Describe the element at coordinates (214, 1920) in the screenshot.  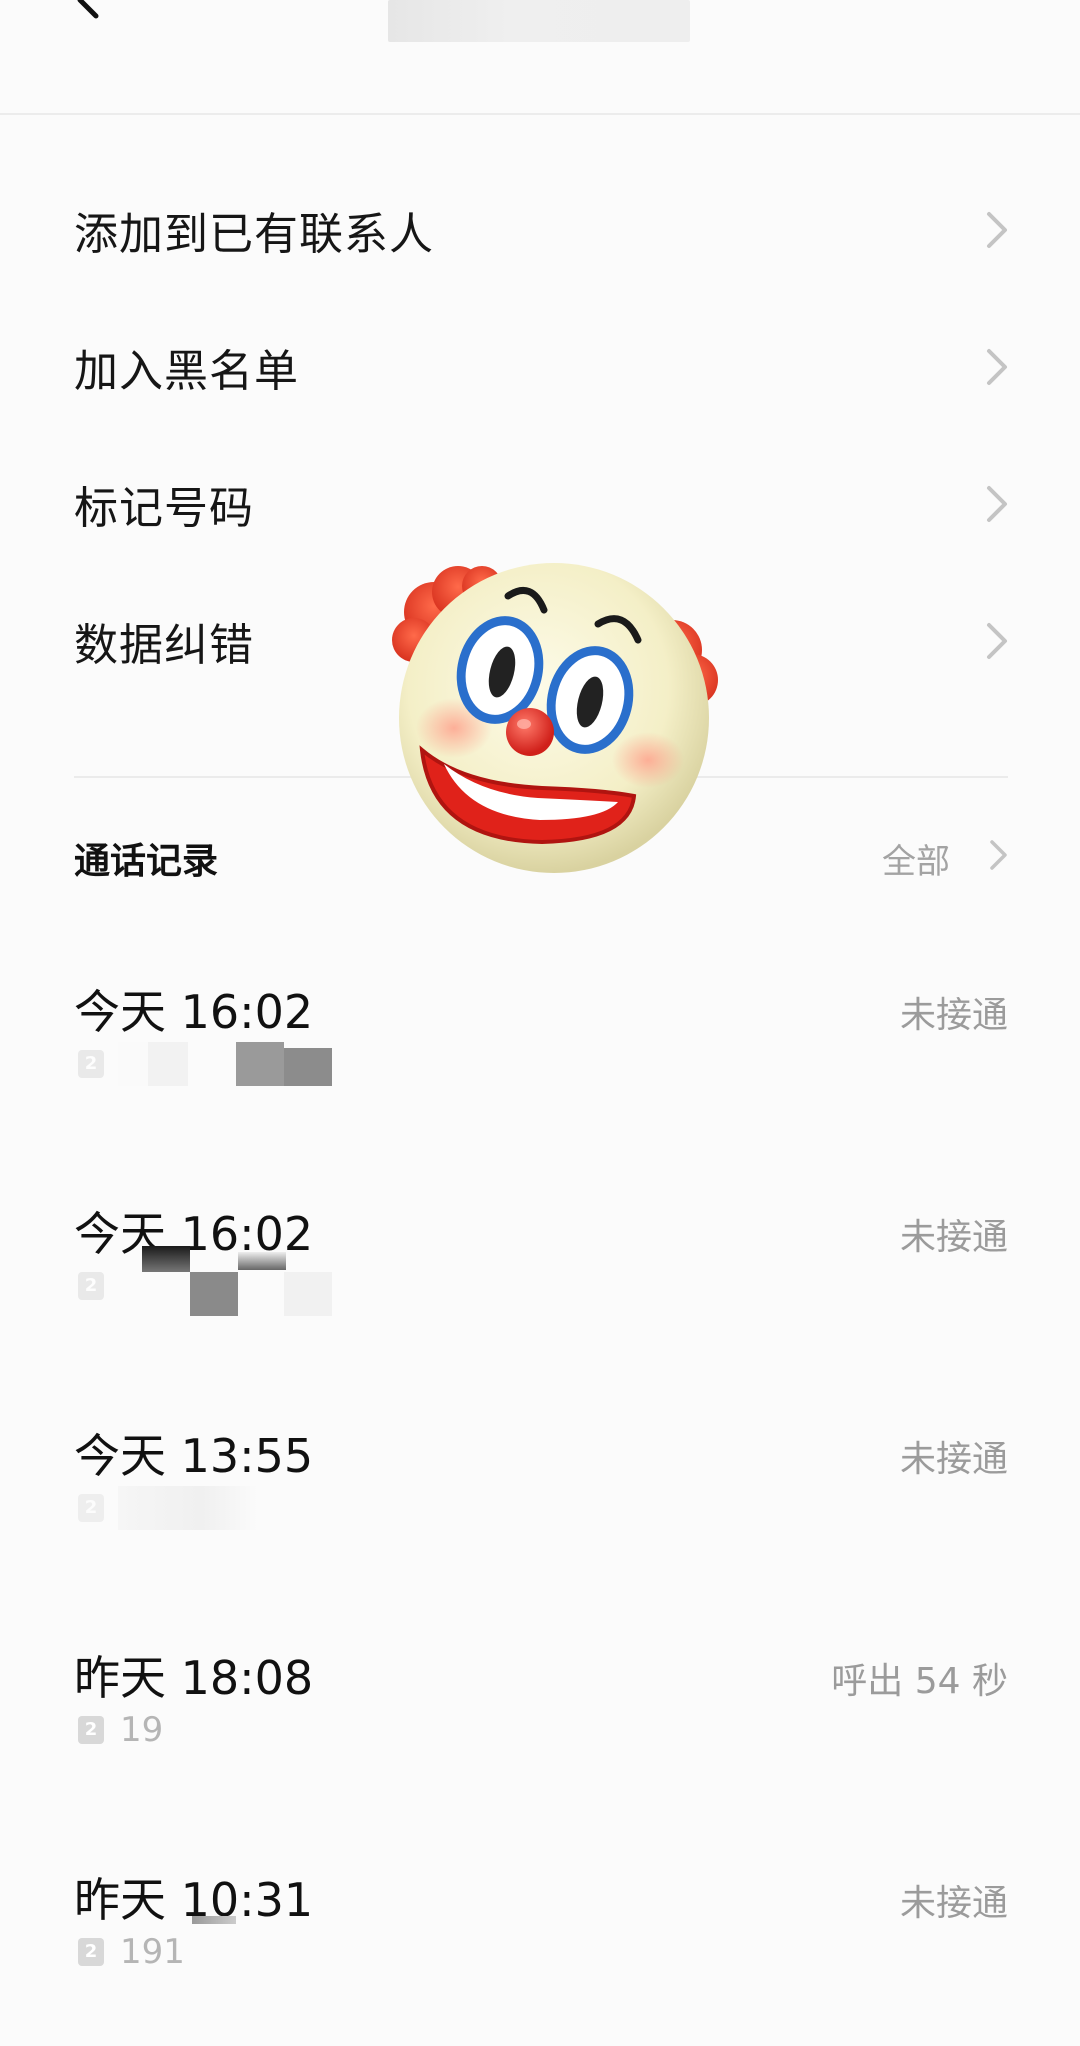
I see `redaction-mark` at that location.